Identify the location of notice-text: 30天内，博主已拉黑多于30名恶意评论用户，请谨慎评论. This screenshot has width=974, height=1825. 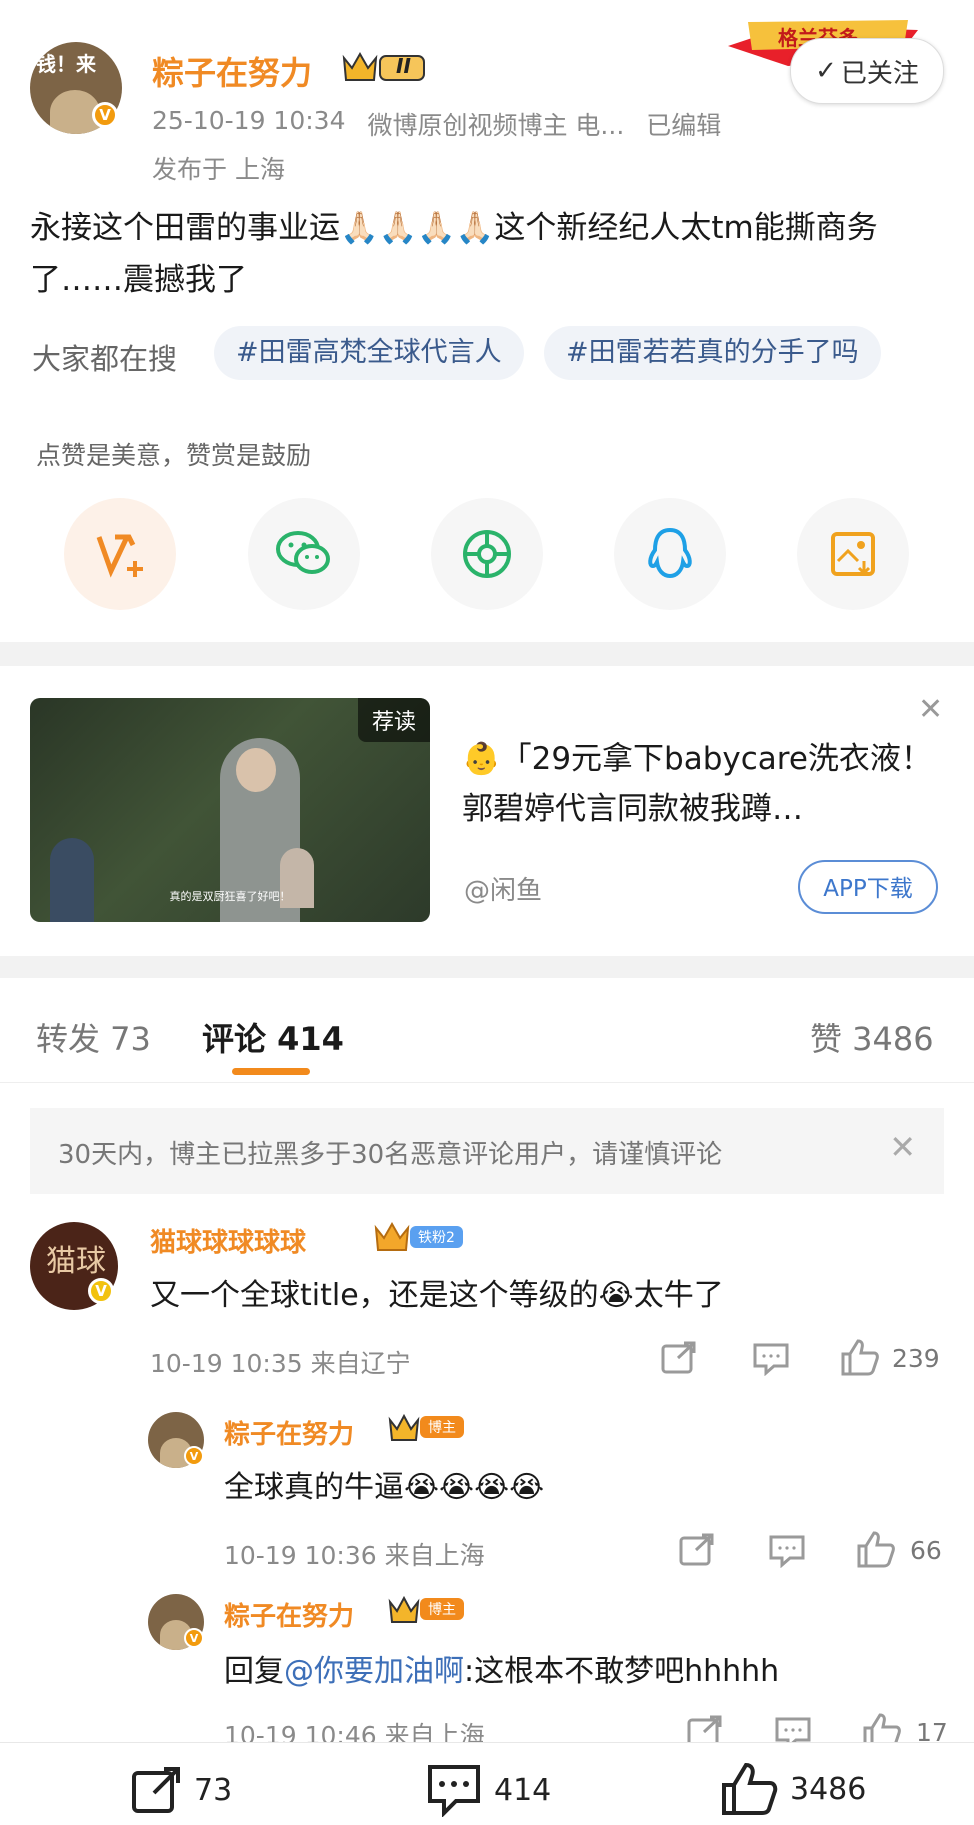
(390, 1155).